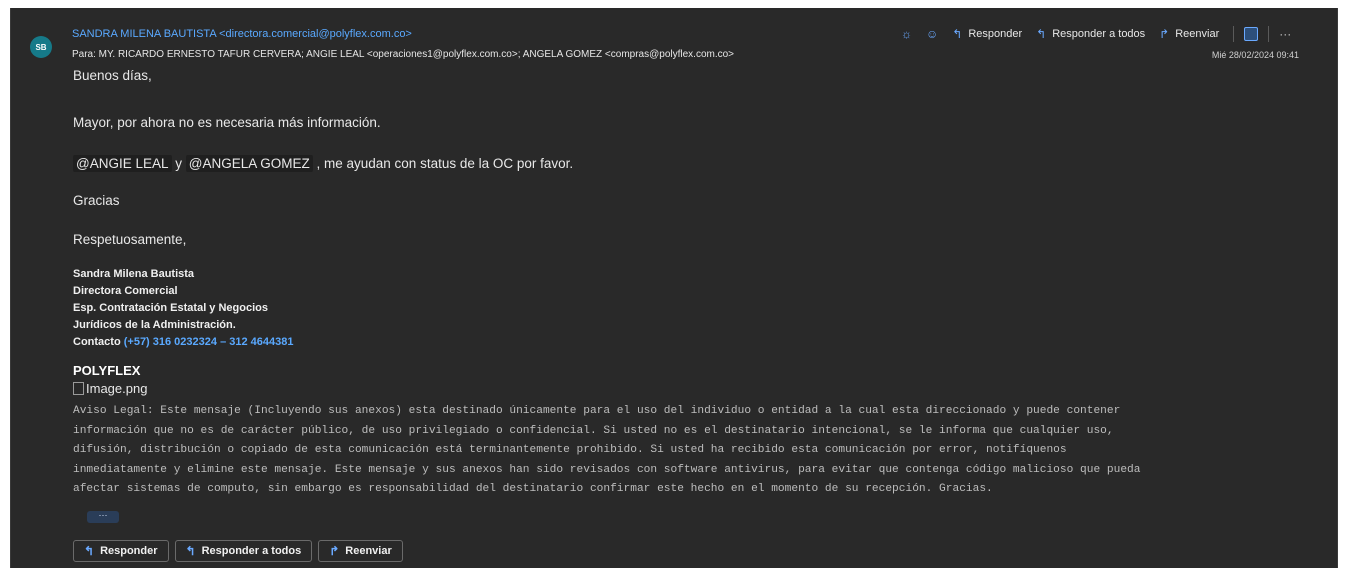 This screenshot has width=1358, height=568. I want to click on bottom-forward-label: Reenviar, so click(368, 551).